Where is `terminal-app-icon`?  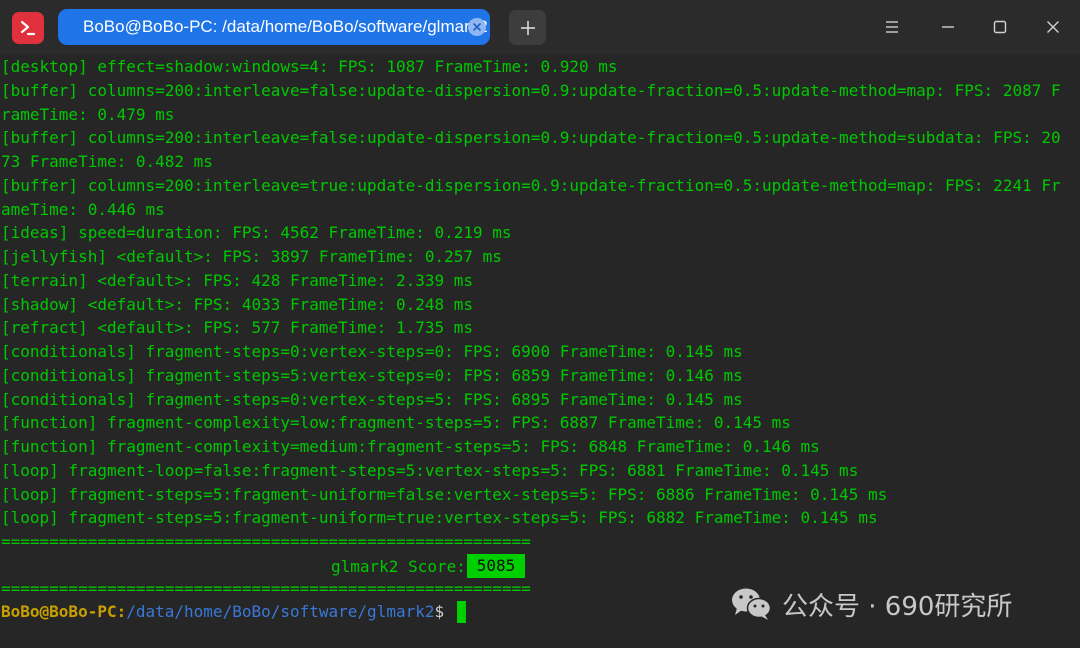
terminal-app-icon is located at coordinates (28, 28).